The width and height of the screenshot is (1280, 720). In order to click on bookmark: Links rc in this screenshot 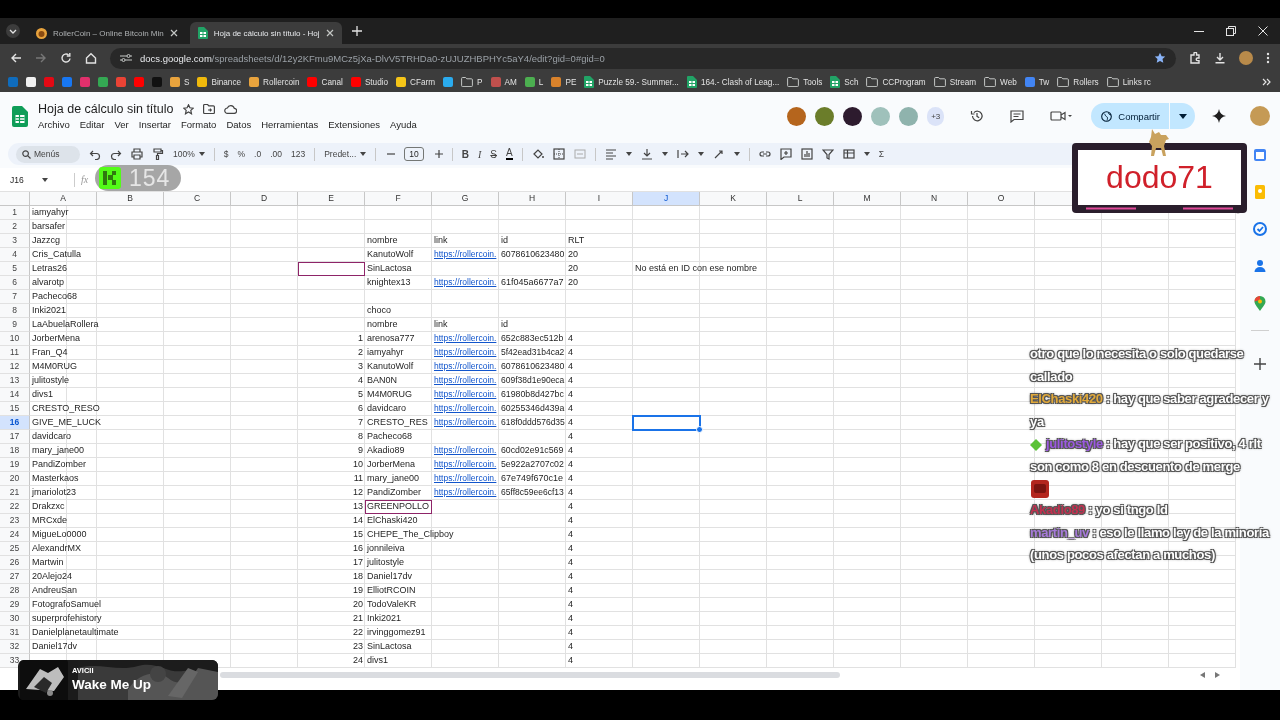, I will do `click(1128, 82)`.